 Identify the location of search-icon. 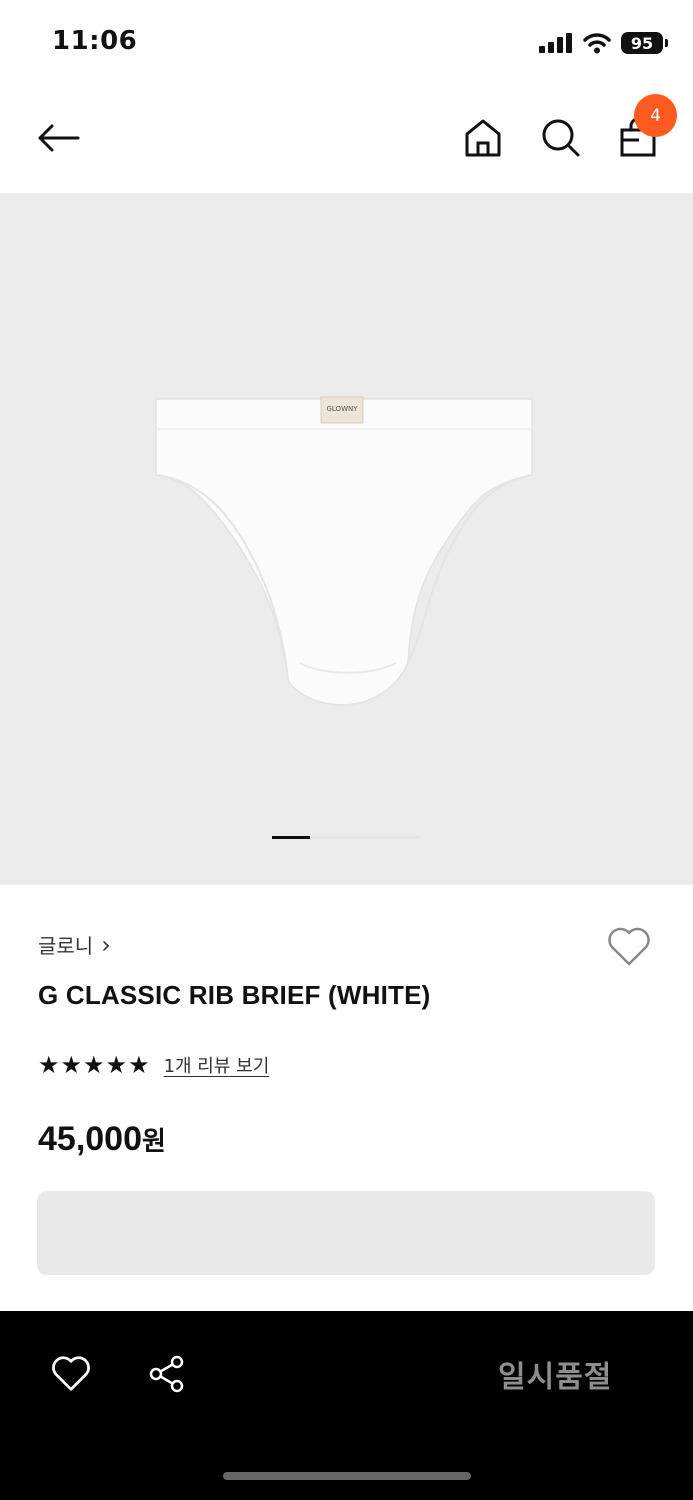
(561, 138).